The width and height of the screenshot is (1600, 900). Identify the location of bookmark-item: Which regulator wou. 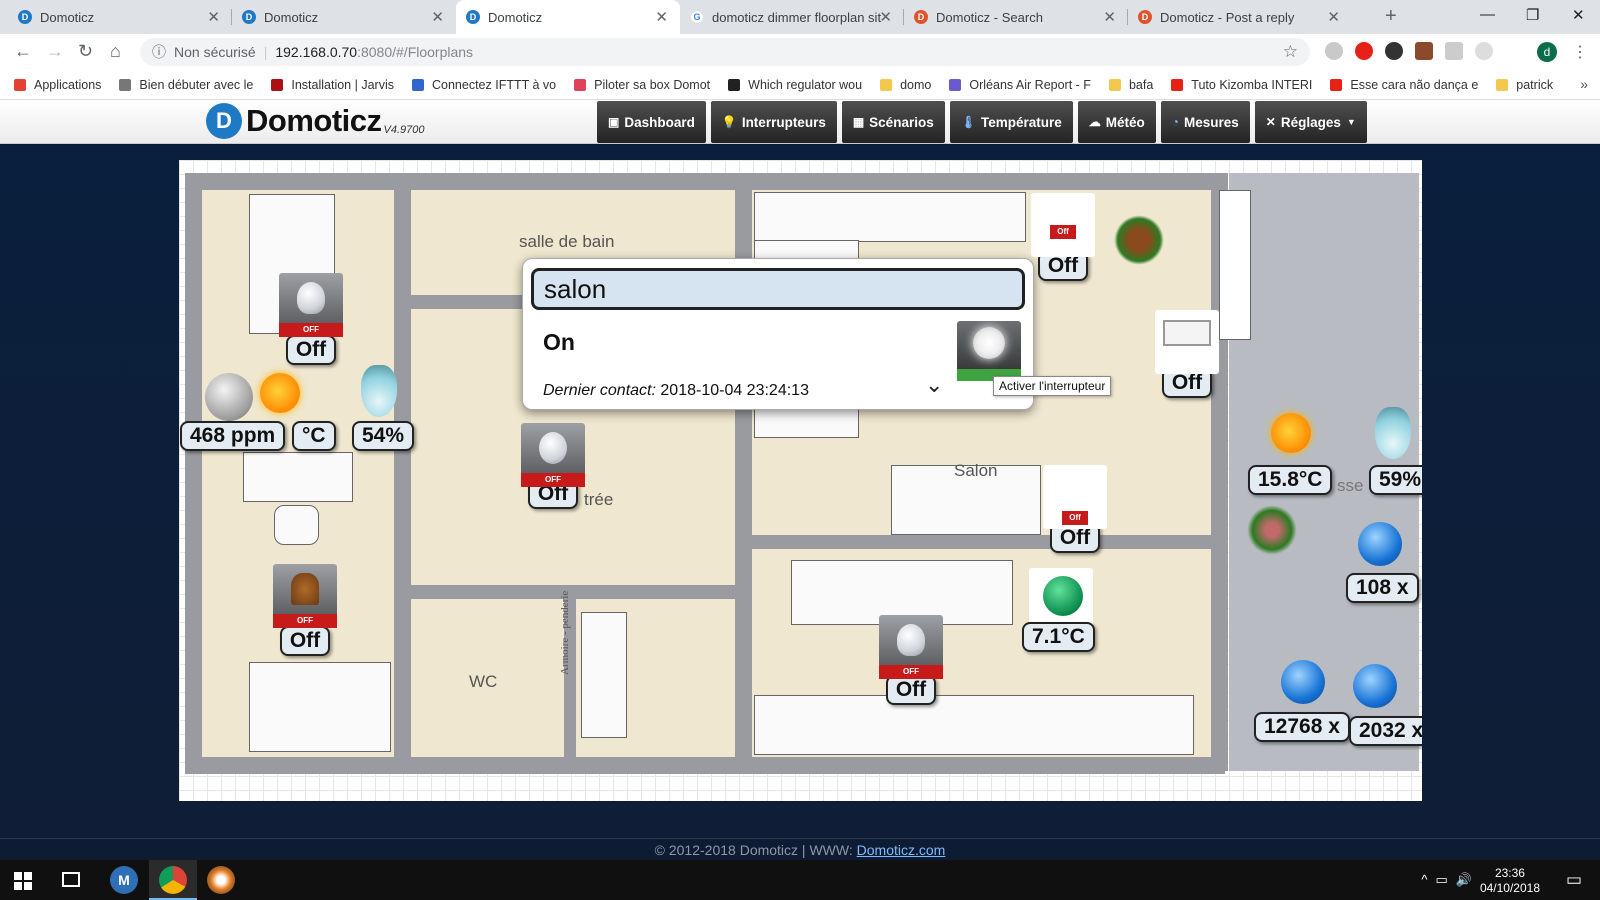
(795, 85).